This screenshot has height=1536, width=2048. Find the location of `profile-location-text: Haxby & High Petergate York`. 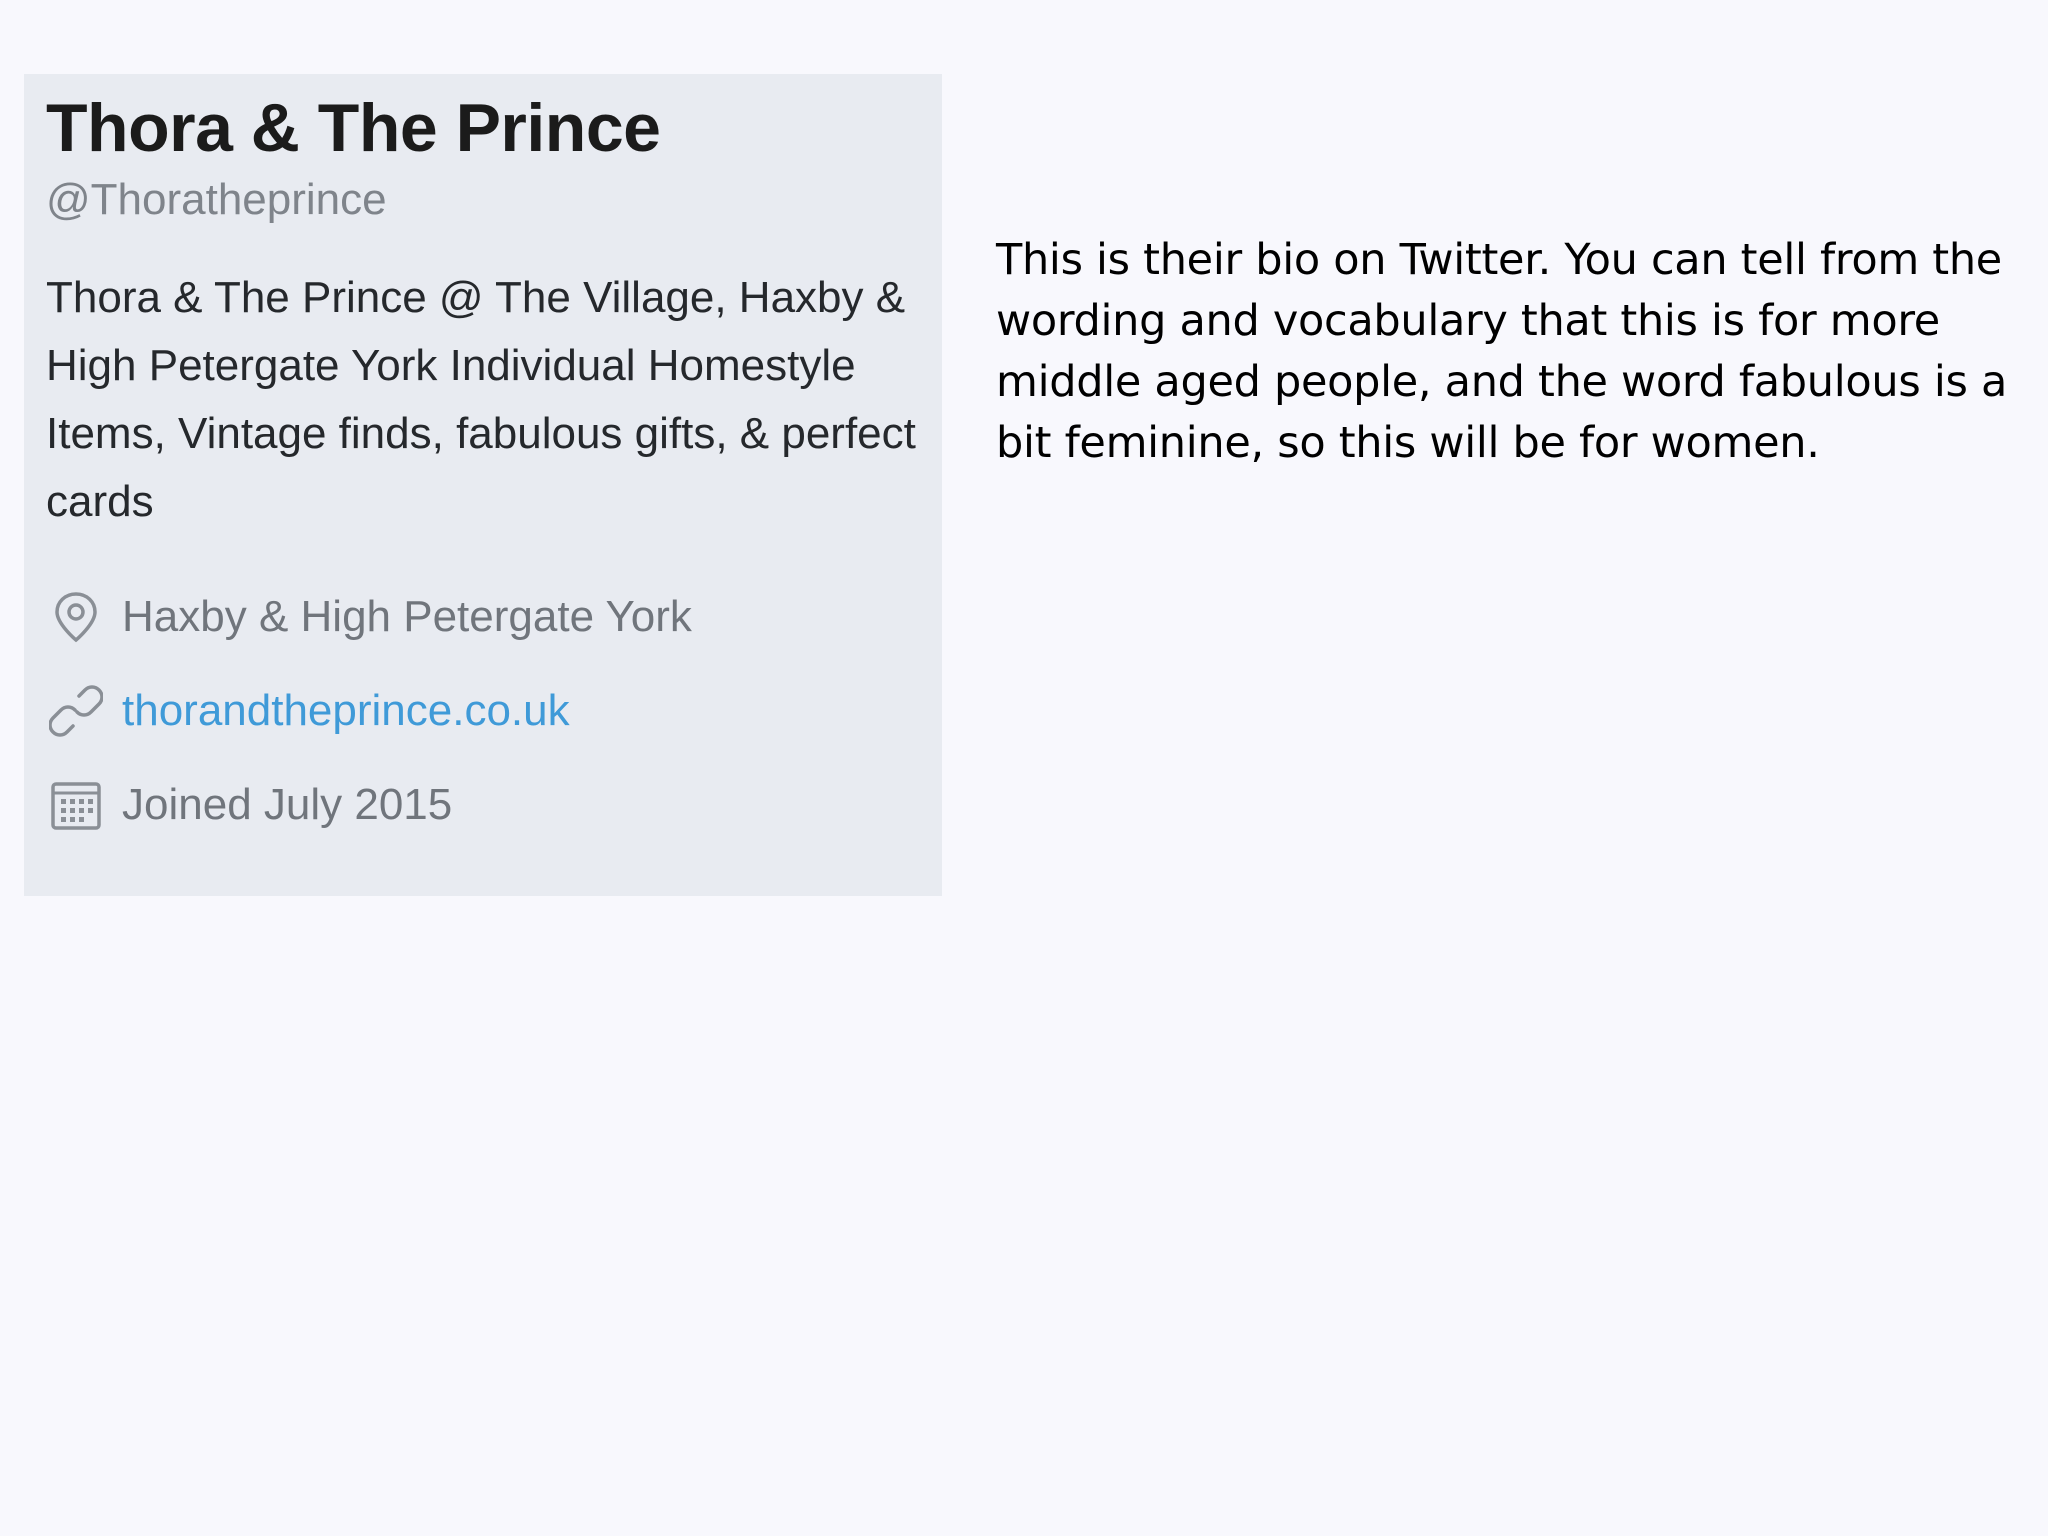

profile-location-text: Haxby & High Petergate York is located at coordinates (407, 617).